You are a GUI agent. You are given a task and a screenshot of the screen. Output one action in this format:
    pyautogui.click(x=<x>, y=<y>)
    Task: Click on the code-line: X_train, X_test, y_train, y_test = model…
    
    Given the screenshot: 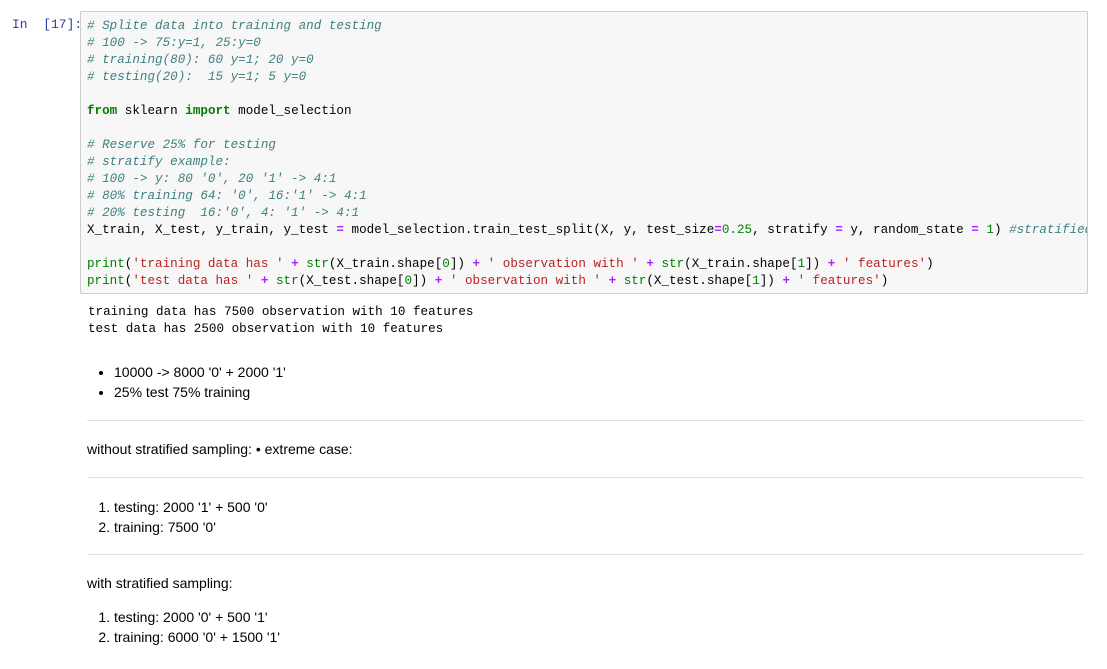 What is the action you would take?
    pyautogui.click(x=587, y=230)
    